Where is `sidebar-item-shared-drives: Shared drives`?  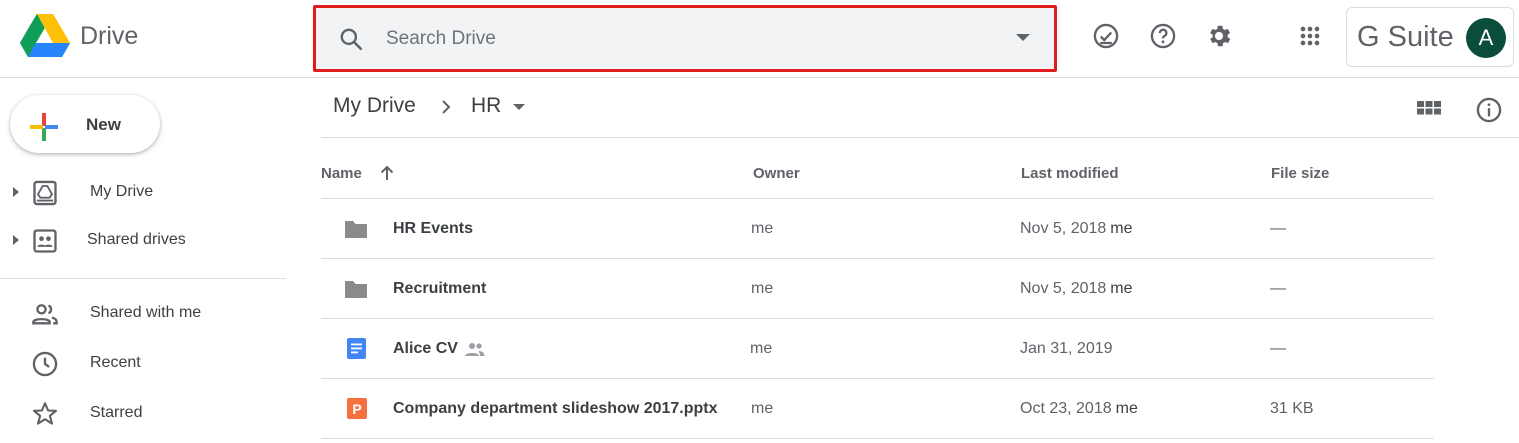 sidebar-item-shared-drives: Shared drives is located at coordinates (143, 240).